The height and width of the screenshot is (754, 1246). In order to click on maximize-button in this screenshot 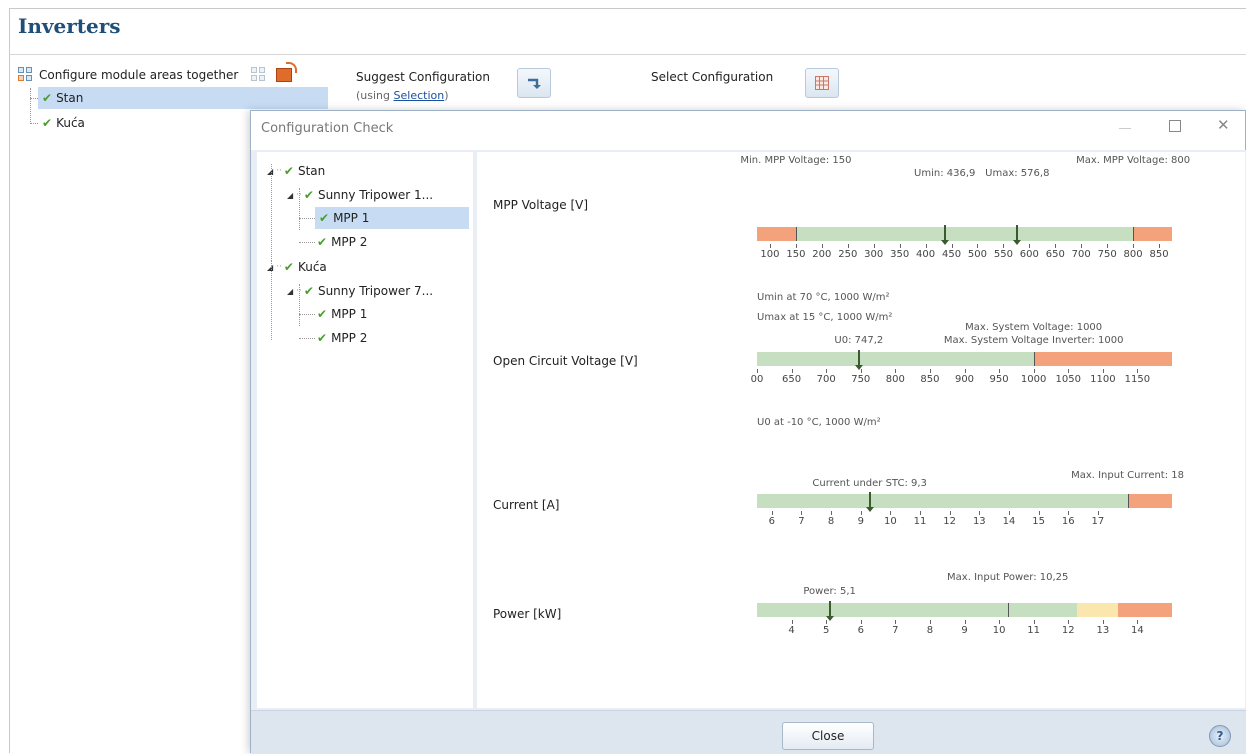, I will do `click(1175, 126)`.